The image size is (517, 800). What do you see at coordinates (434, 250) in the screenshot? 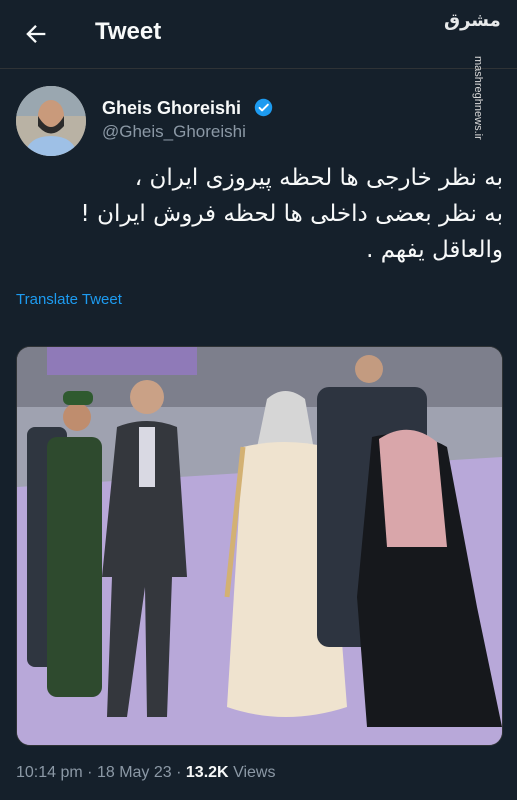
I see `tweet-line: والعاقل یفهم .` at bounding box center [434, 250].